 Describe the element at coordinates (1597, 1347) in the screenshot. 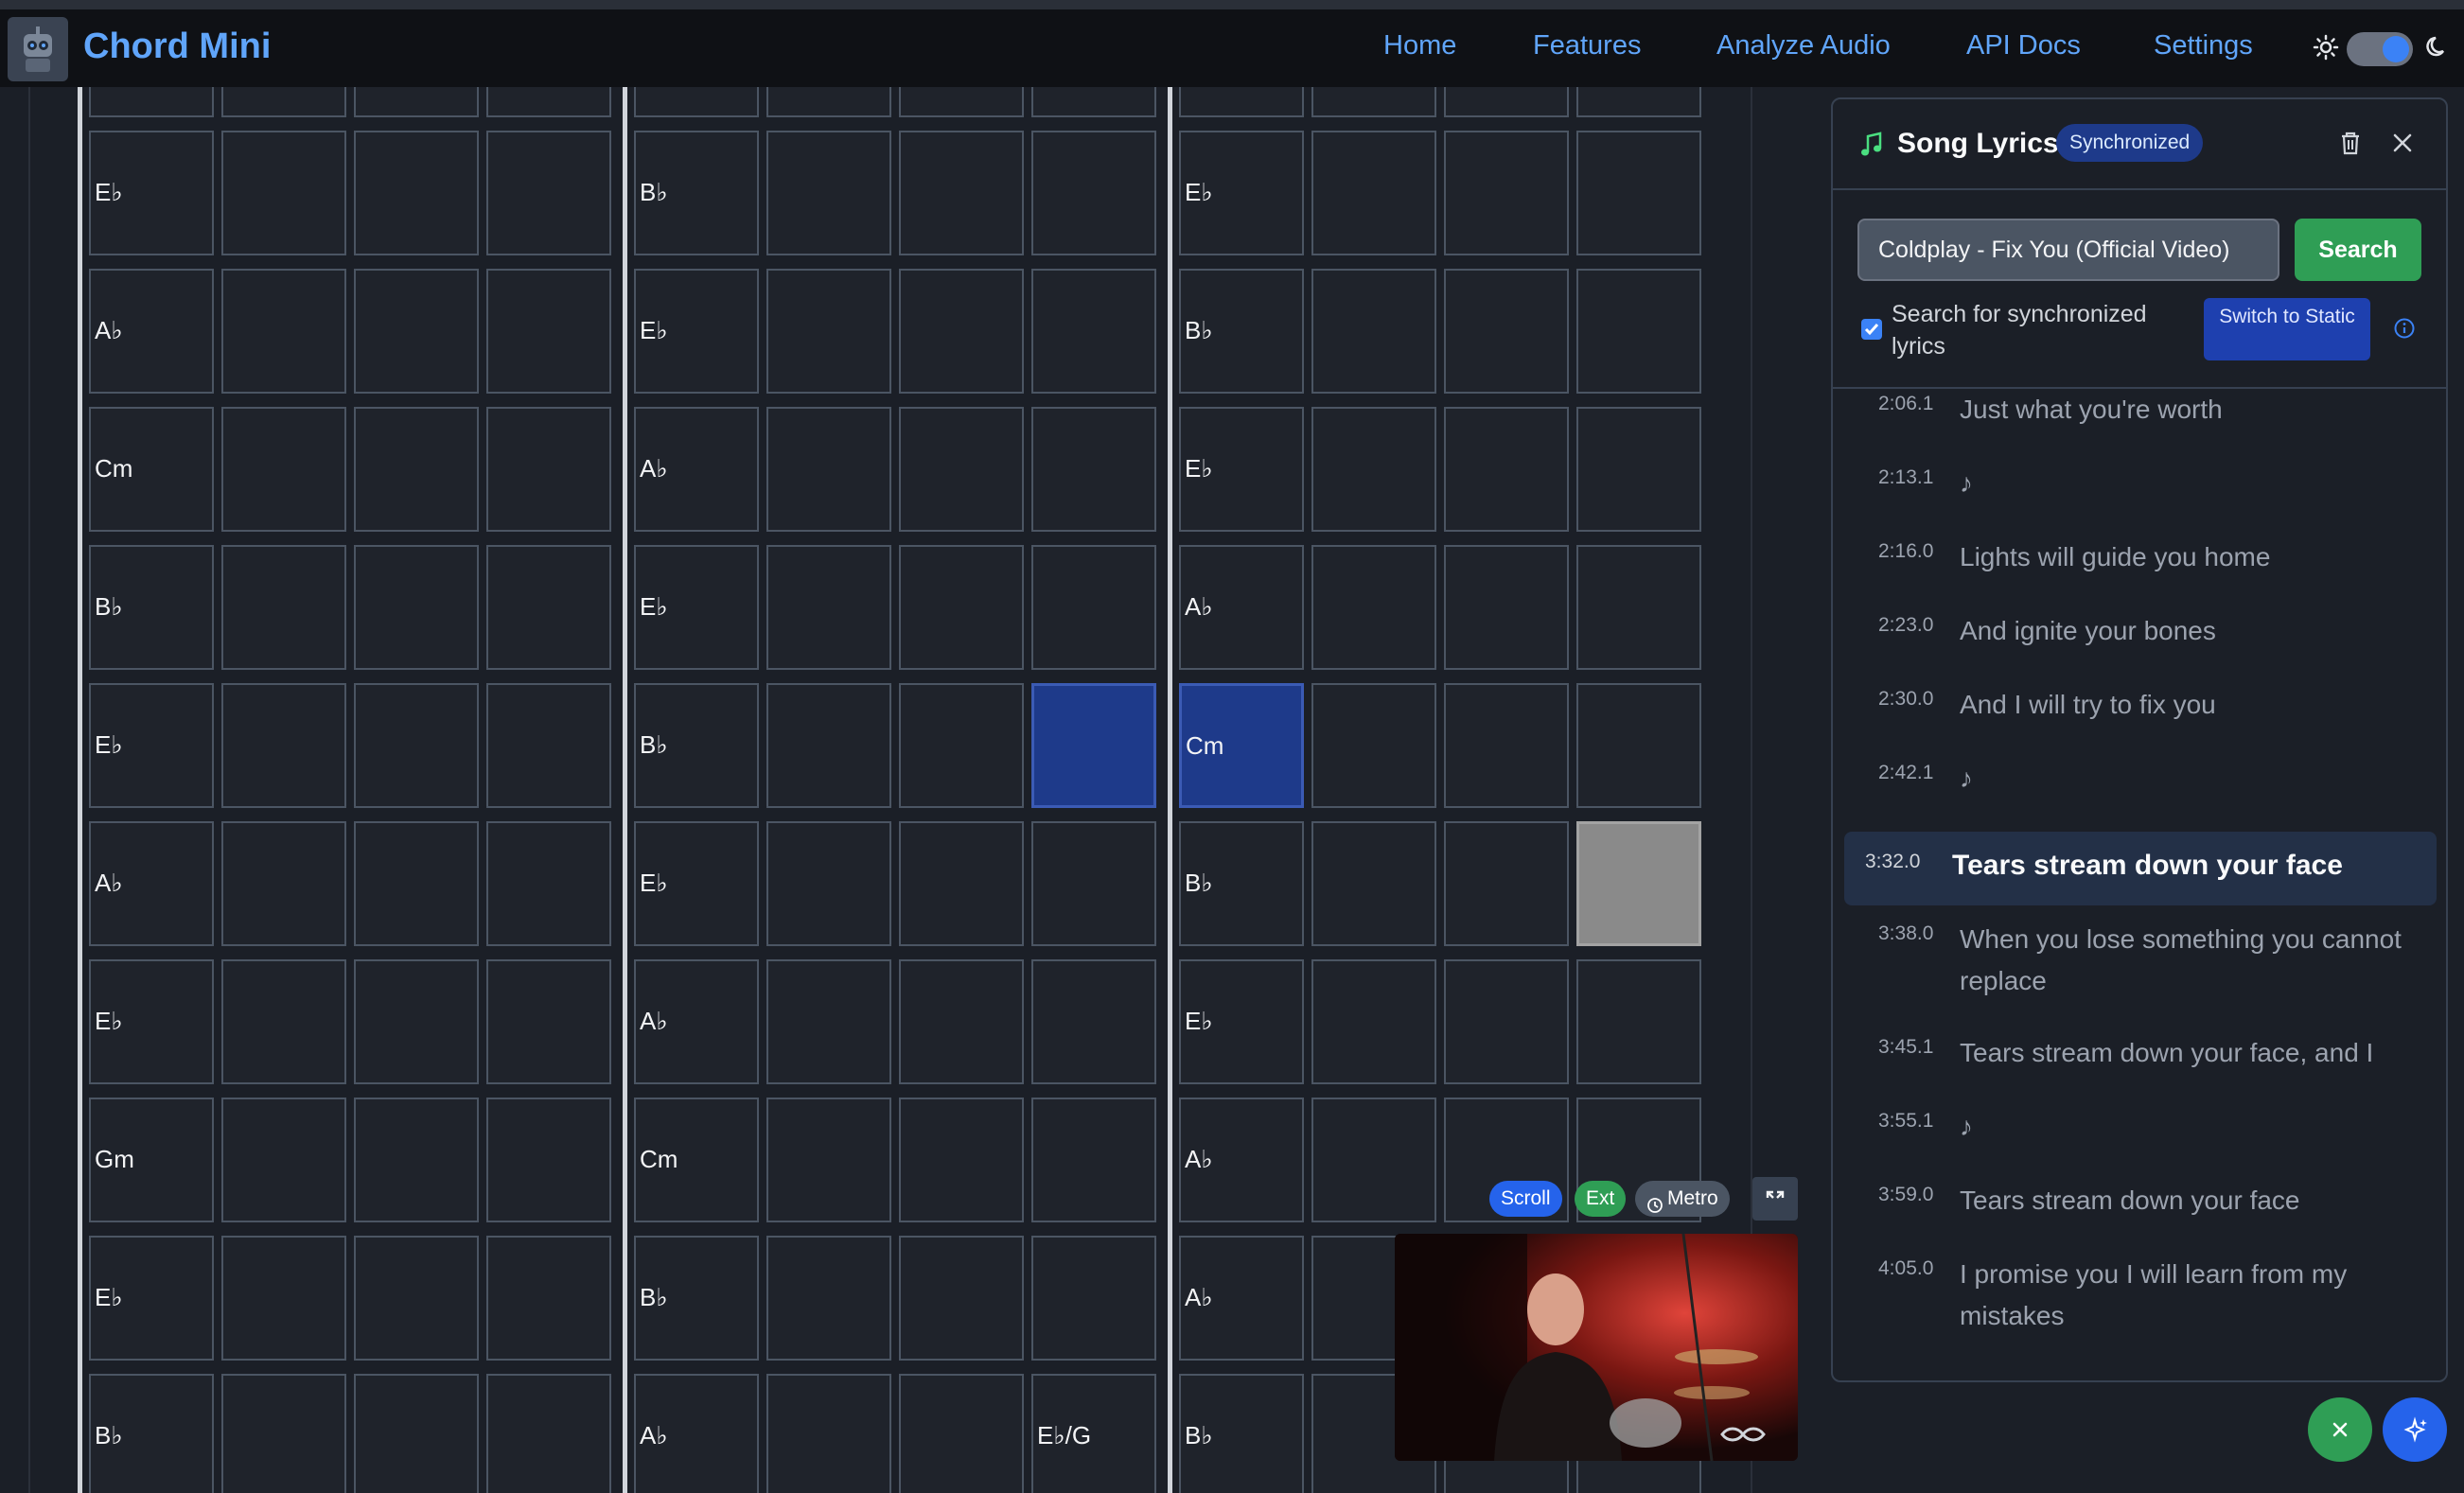

I see `video-player` at that location.